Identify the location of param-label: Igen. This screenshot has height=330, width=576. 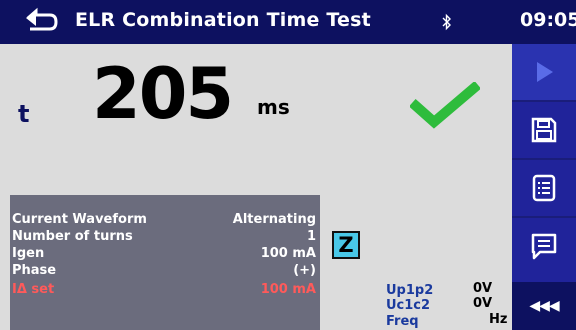
(28, 253).